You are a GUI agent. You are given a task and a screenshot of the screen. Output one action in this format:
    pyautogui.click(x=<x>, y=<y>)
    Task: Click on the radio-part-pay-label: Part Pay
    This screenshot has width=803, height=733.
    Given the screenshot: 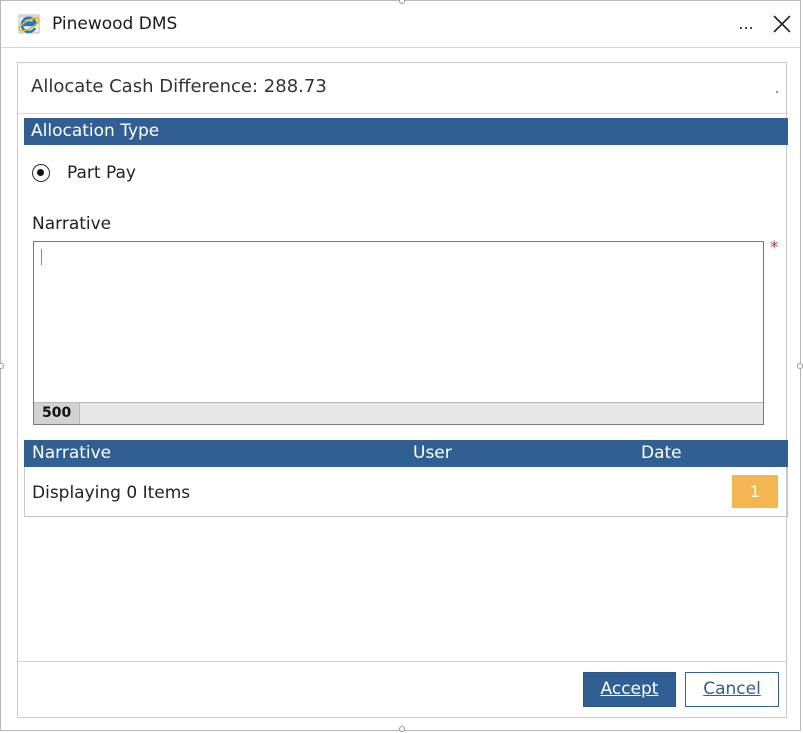 What is the action you would take?
    pyautogui.click(x=101, y=173)
    